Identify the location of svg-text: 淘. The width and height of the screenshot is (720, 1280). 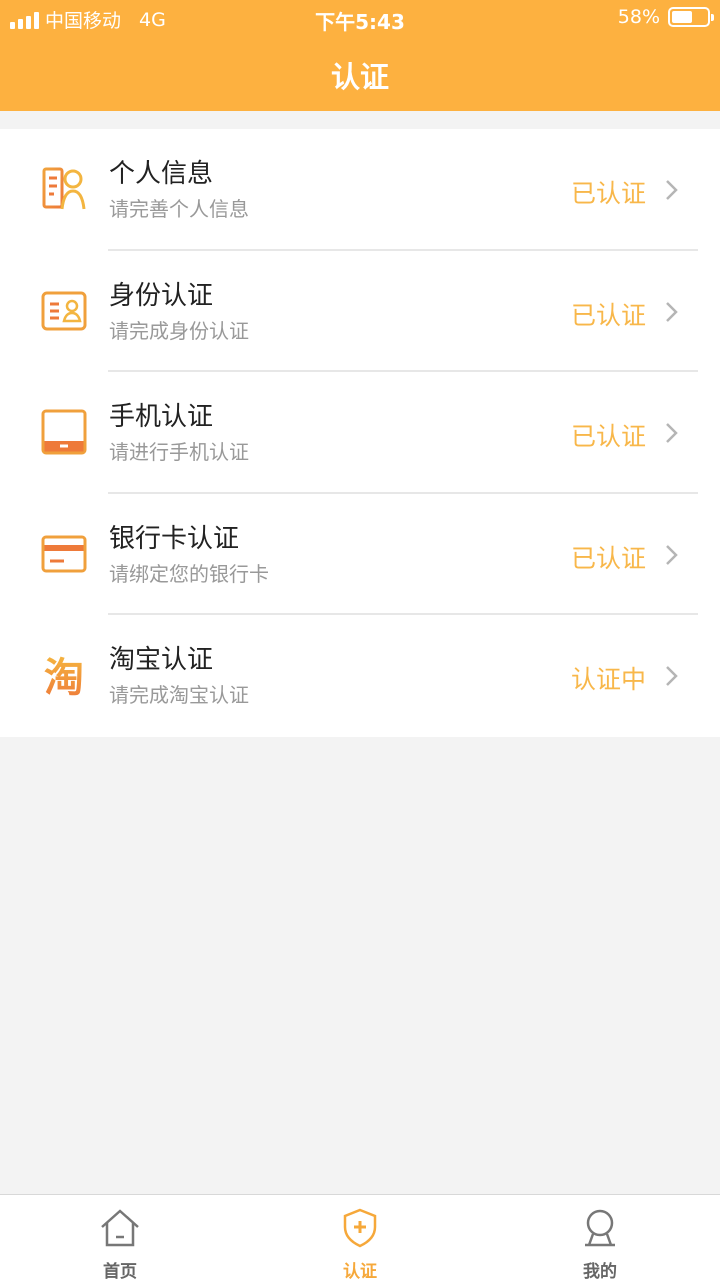
(64, 677).